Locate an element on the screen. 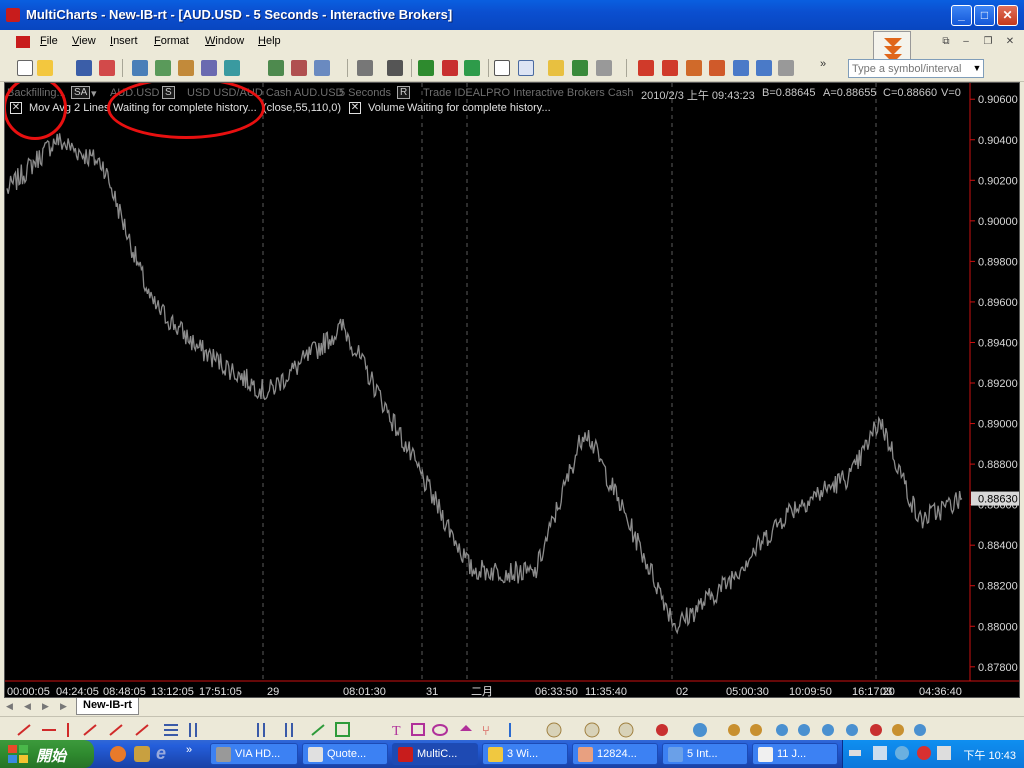  buy-marker-icon is located at coordinates (580, 68).